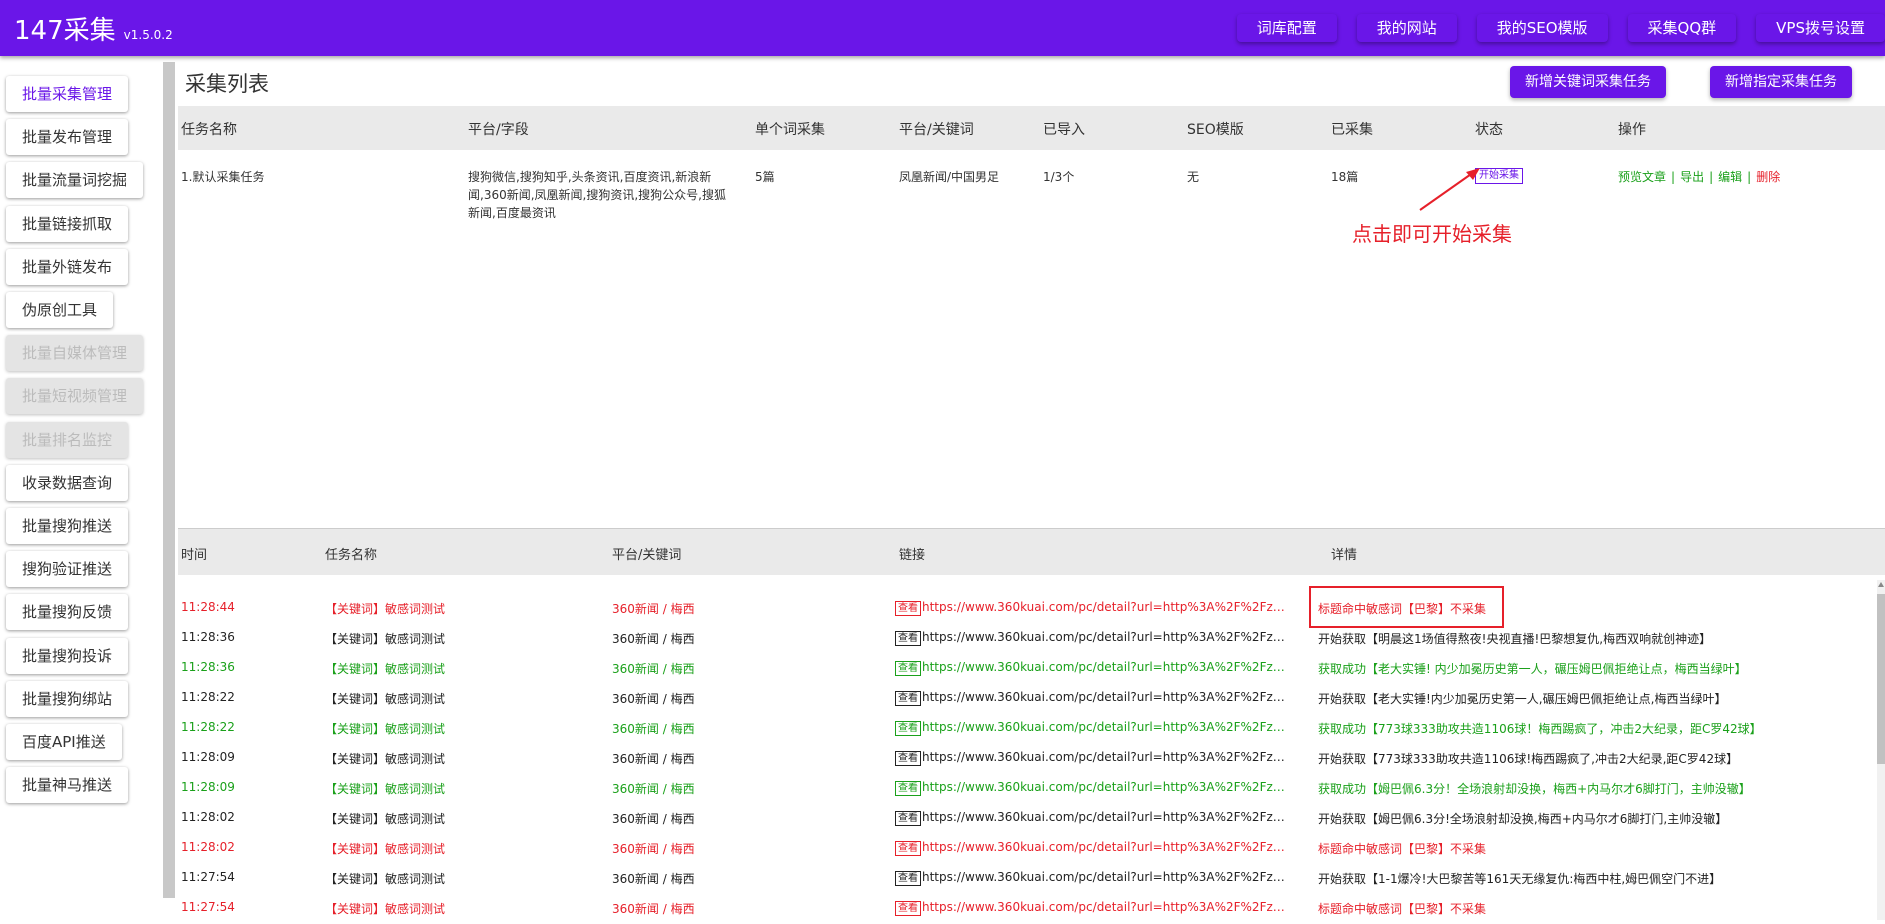 Image resolution: width=1885 pixels, height=924 pixels. Describe the element at coordinates (1588, 82) in the screenshot. I see `add-keyword-task-button: 新增关键词采集任务` at that location.